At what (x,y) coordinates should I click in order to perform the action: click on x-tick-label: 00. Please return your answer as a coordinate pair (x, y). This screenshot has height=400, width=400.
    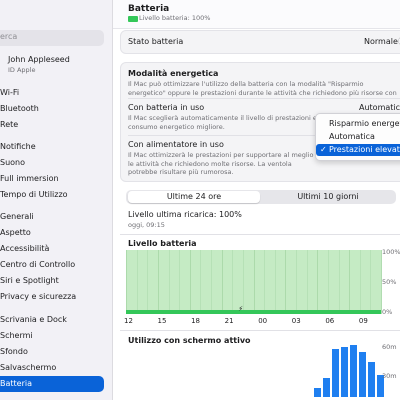
    Looking at the image, I should click on (263, 321).